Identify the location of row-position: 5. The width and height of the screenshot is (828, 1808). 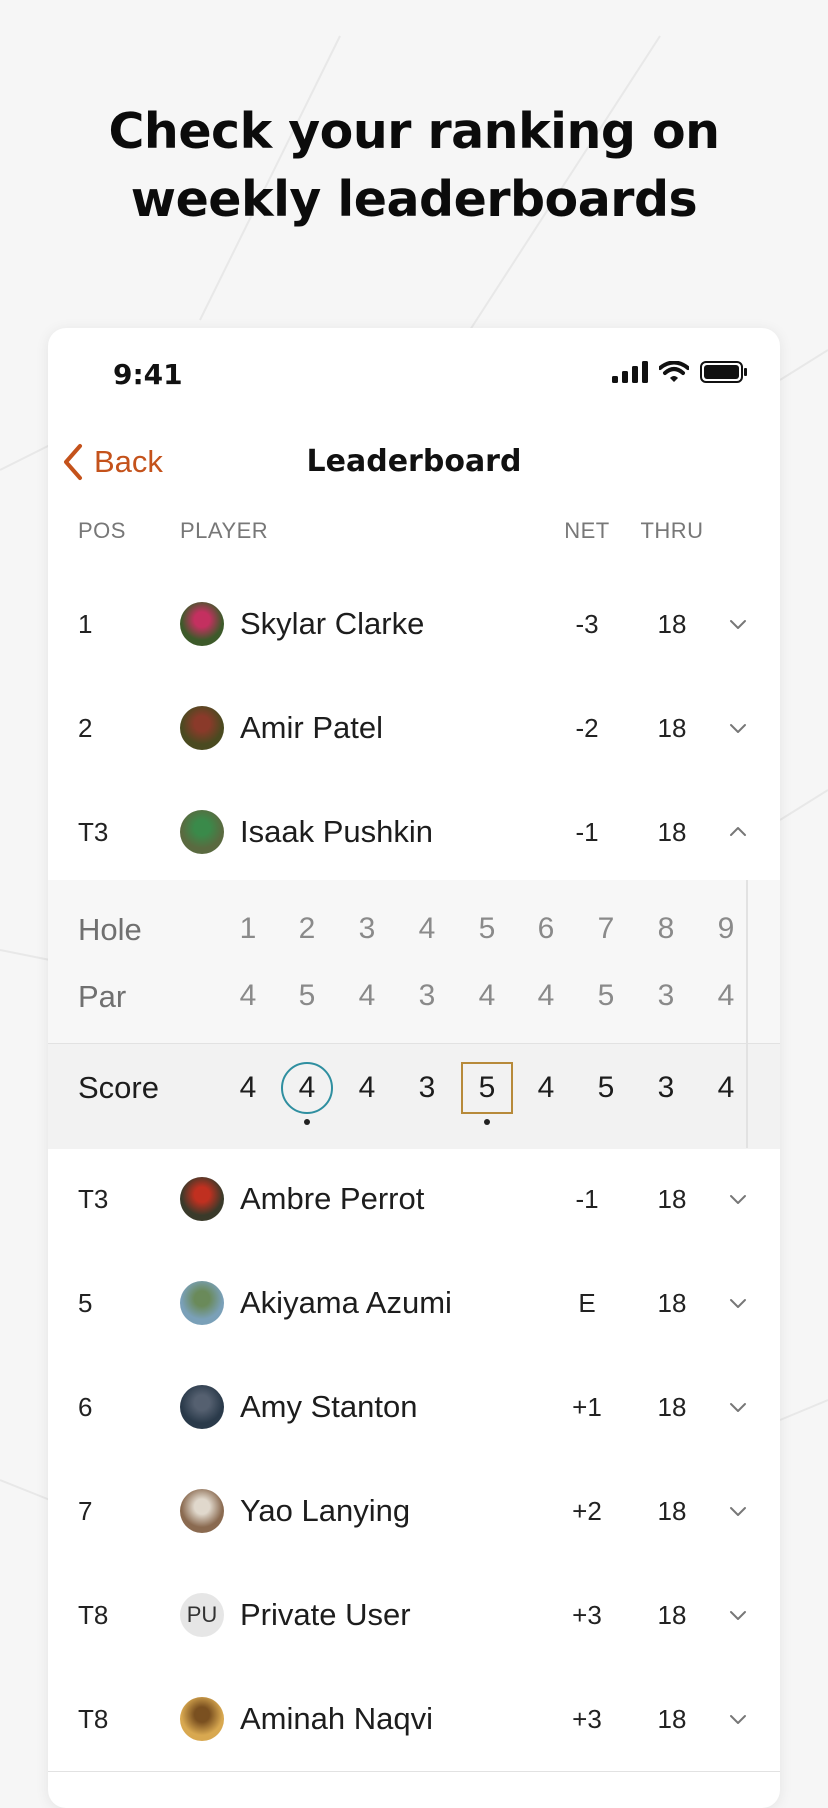
(85, 1303).